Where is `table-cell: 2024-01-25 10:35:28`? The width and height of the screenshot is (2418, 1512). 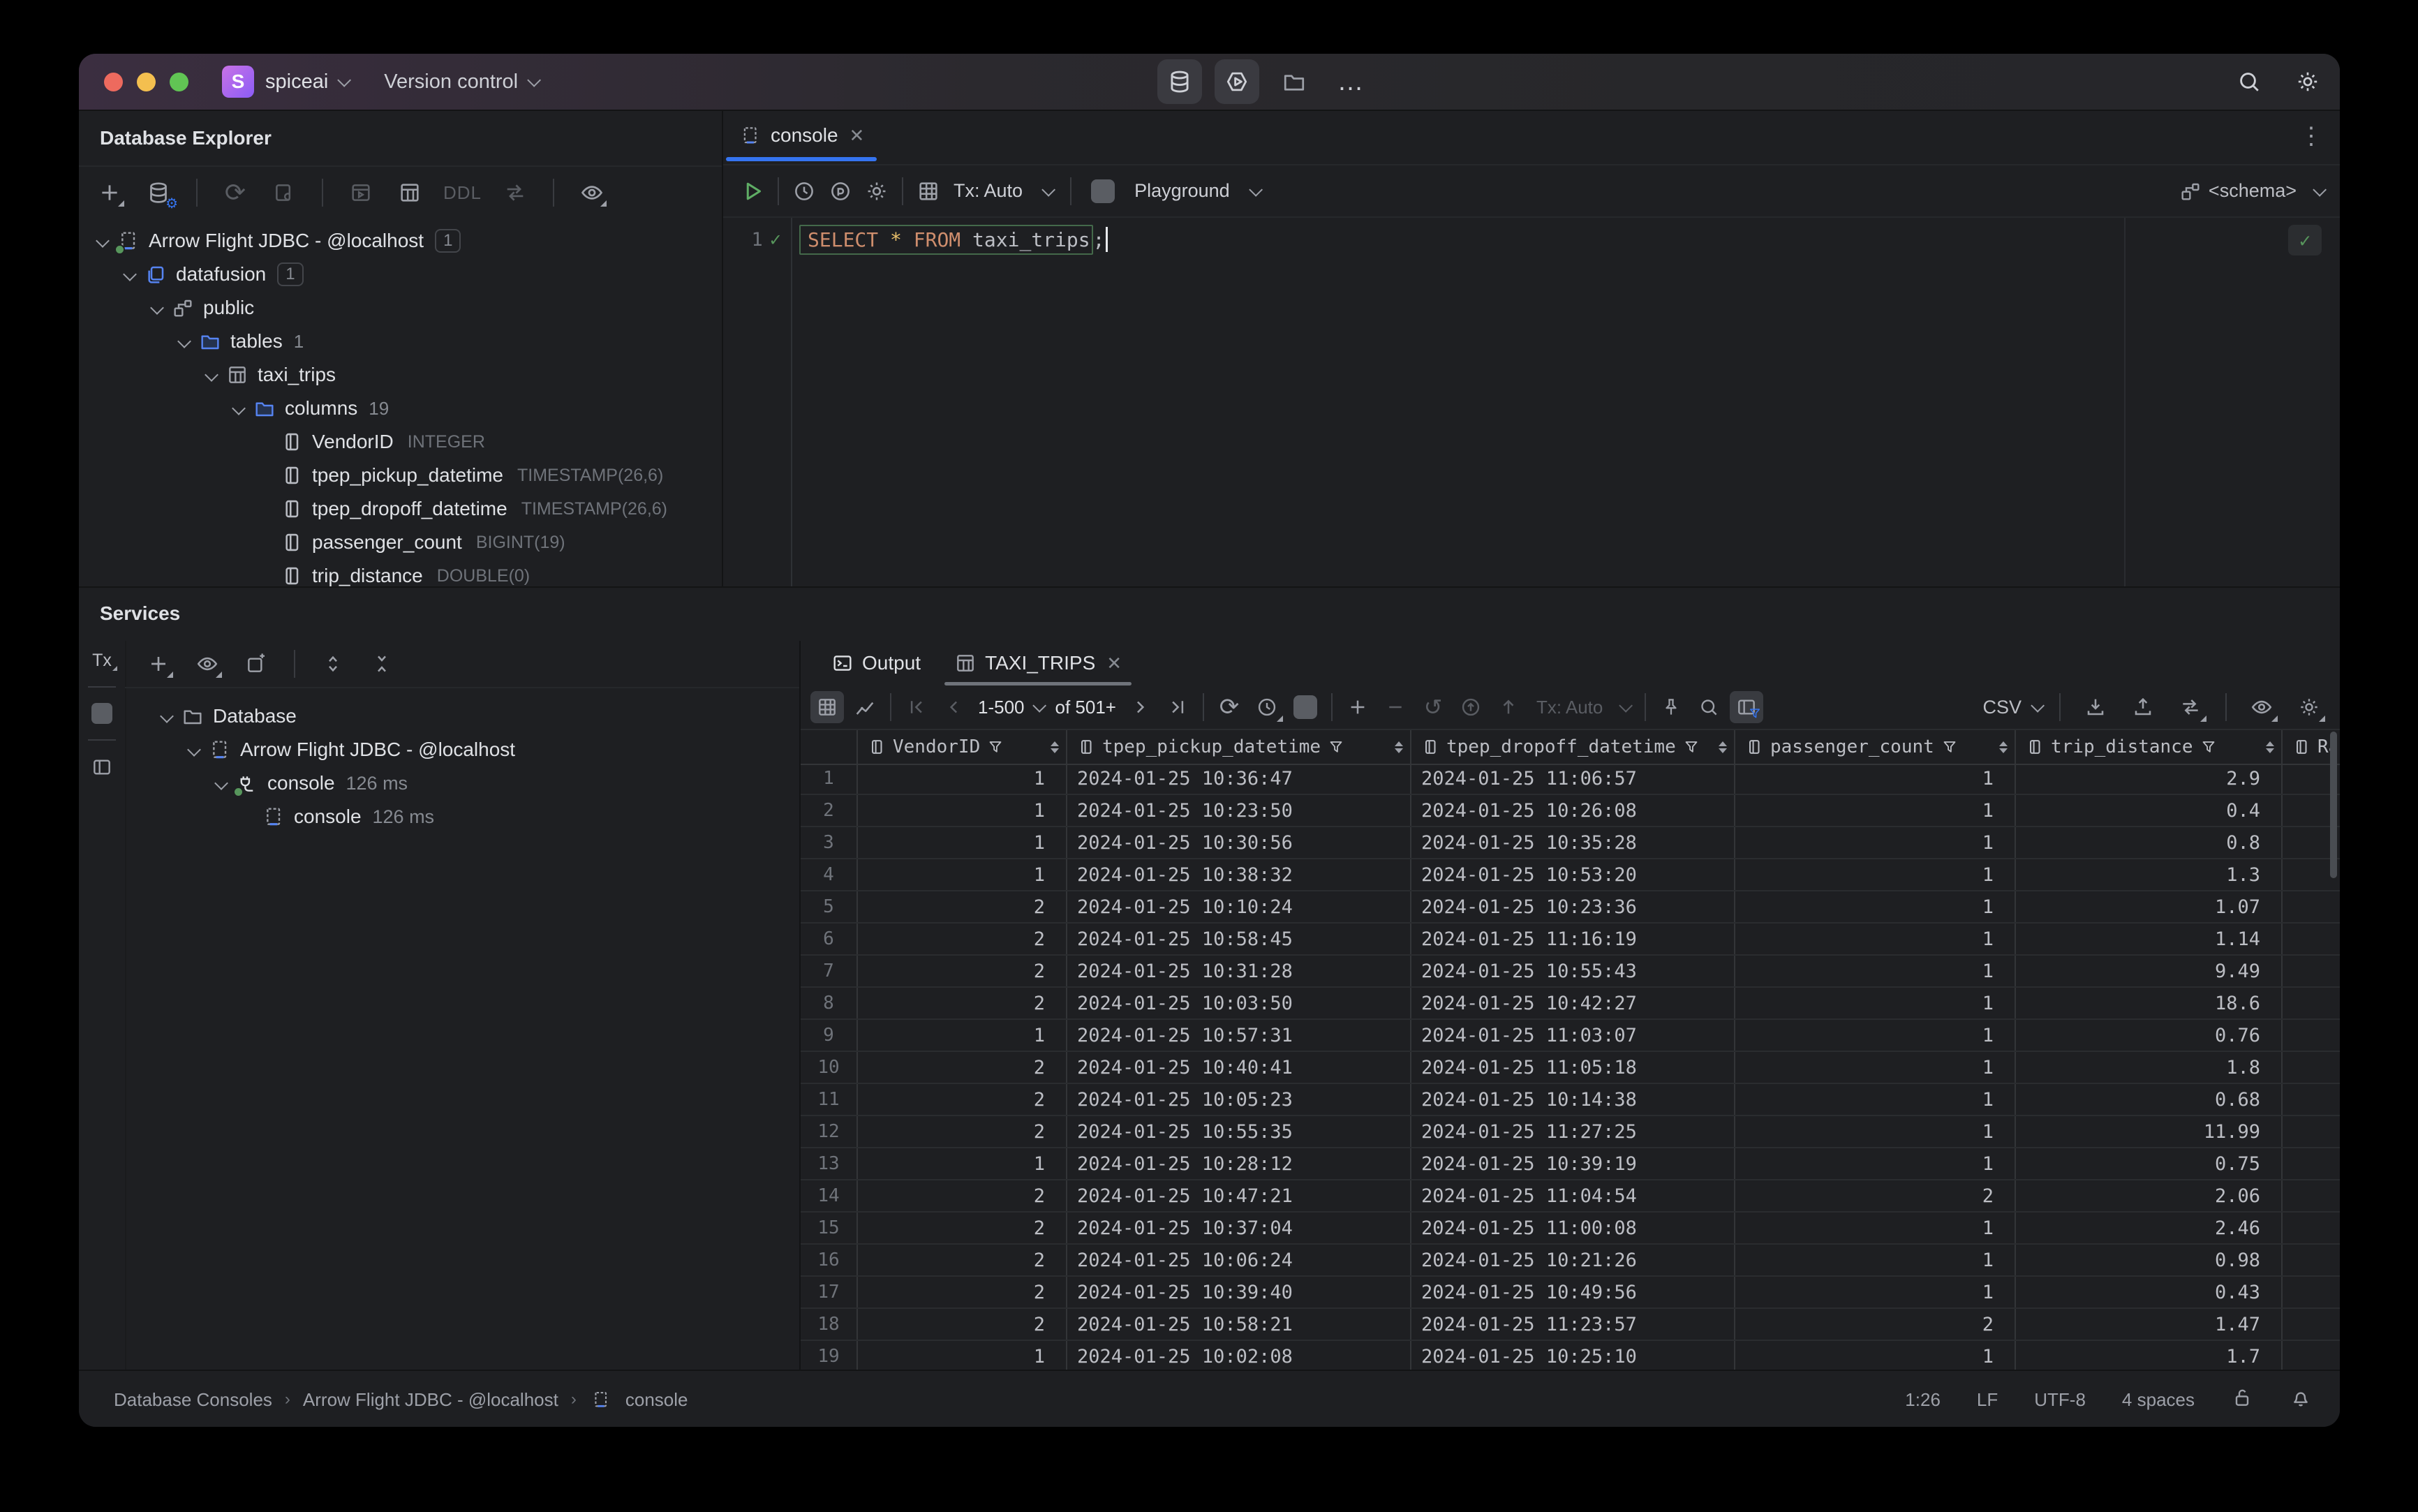 table-cell: 2024-01-25 10:35:28 is located at coordinates (1573, 843).